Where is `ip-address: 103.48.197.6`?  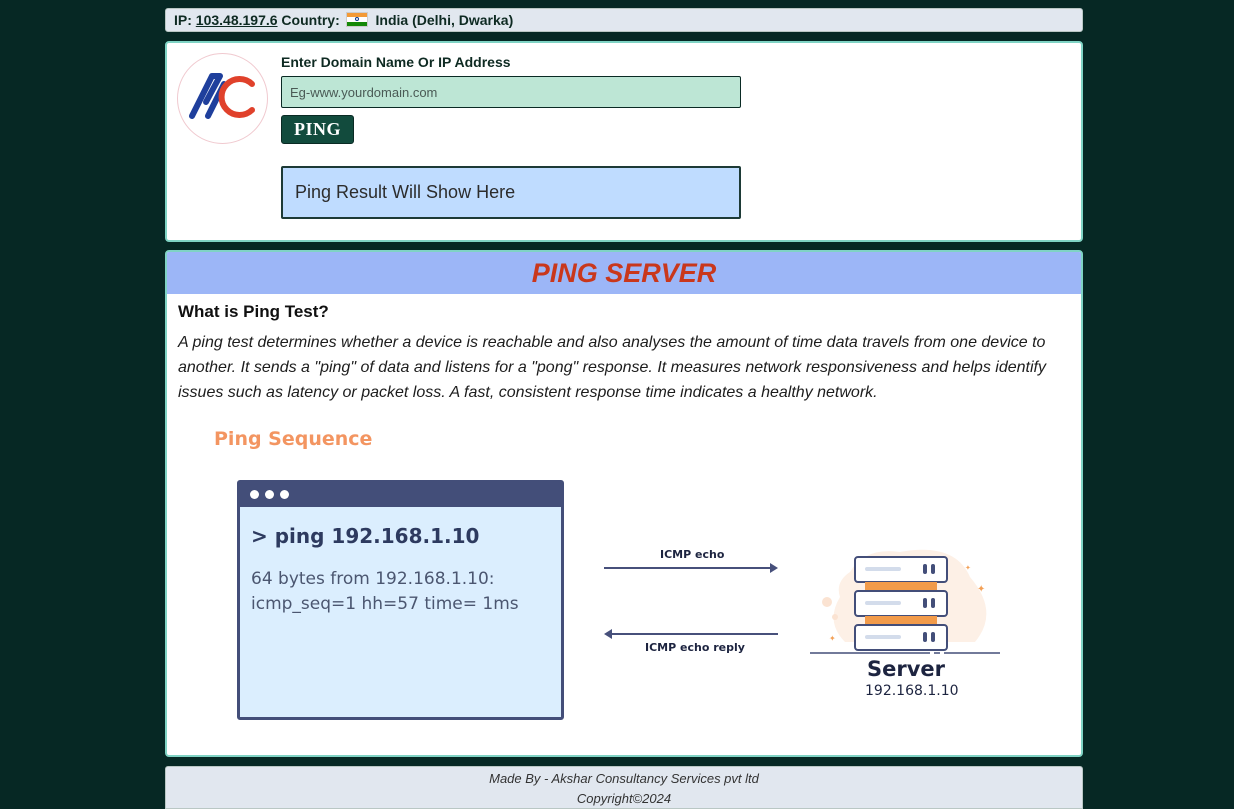
ip-address: 103.48.197.6 is located at coordinates (237, 20).